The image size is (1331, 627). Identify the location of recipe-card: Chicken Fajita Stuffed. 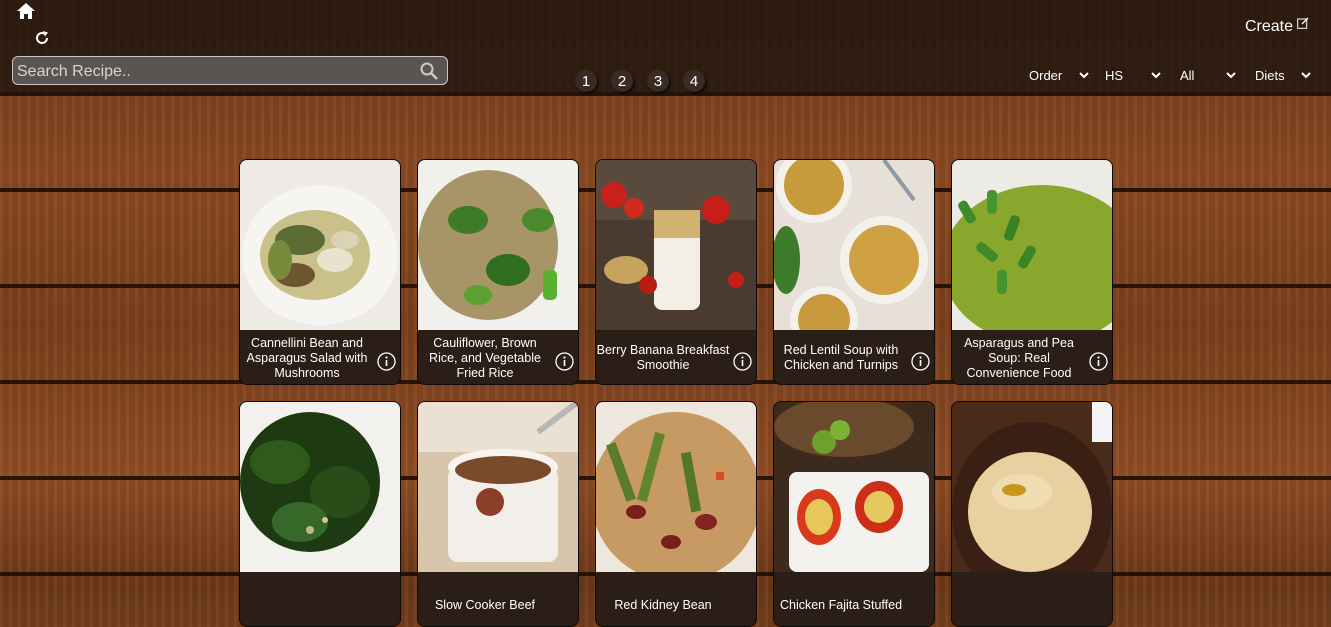
(854, 514).